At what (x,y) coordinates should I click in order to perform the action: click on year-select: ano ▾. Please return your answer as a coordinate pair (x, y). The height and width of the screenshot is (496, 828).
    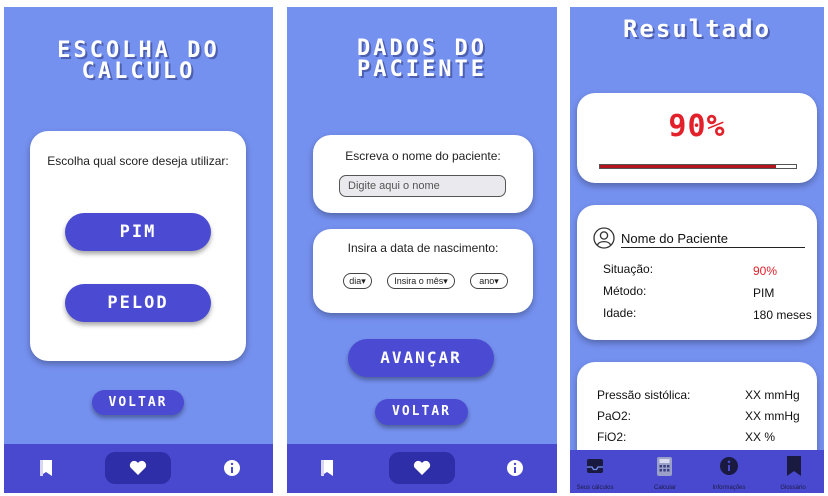
    Looking at the image, I should click on (489, 281).